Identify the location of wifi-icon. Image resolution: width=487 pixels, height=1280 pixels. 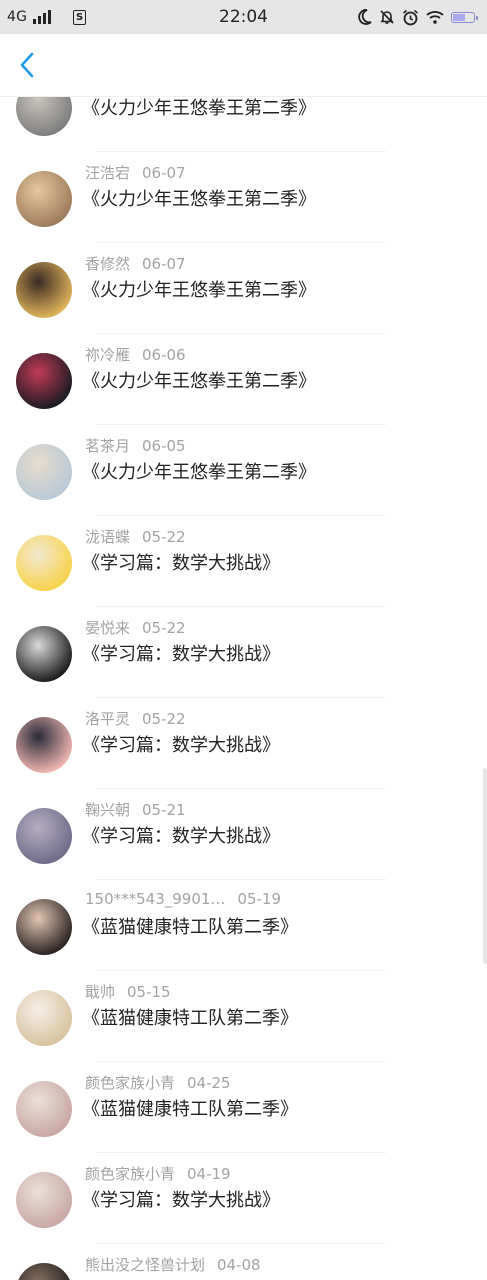
(435, 17).